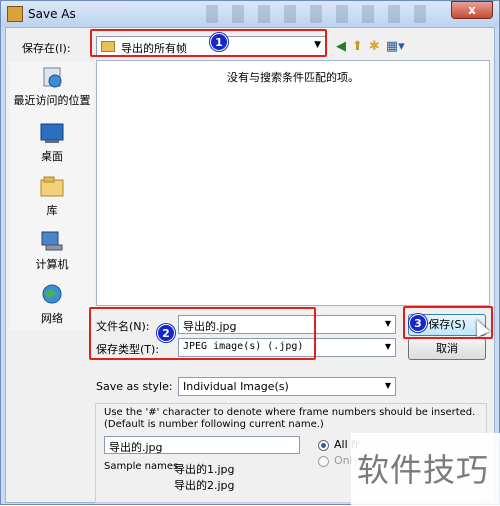 This screenshot has width=500, height=506. I want to click on empty-message: 没有与搜索条件匹配的项。, so click(293, 77).